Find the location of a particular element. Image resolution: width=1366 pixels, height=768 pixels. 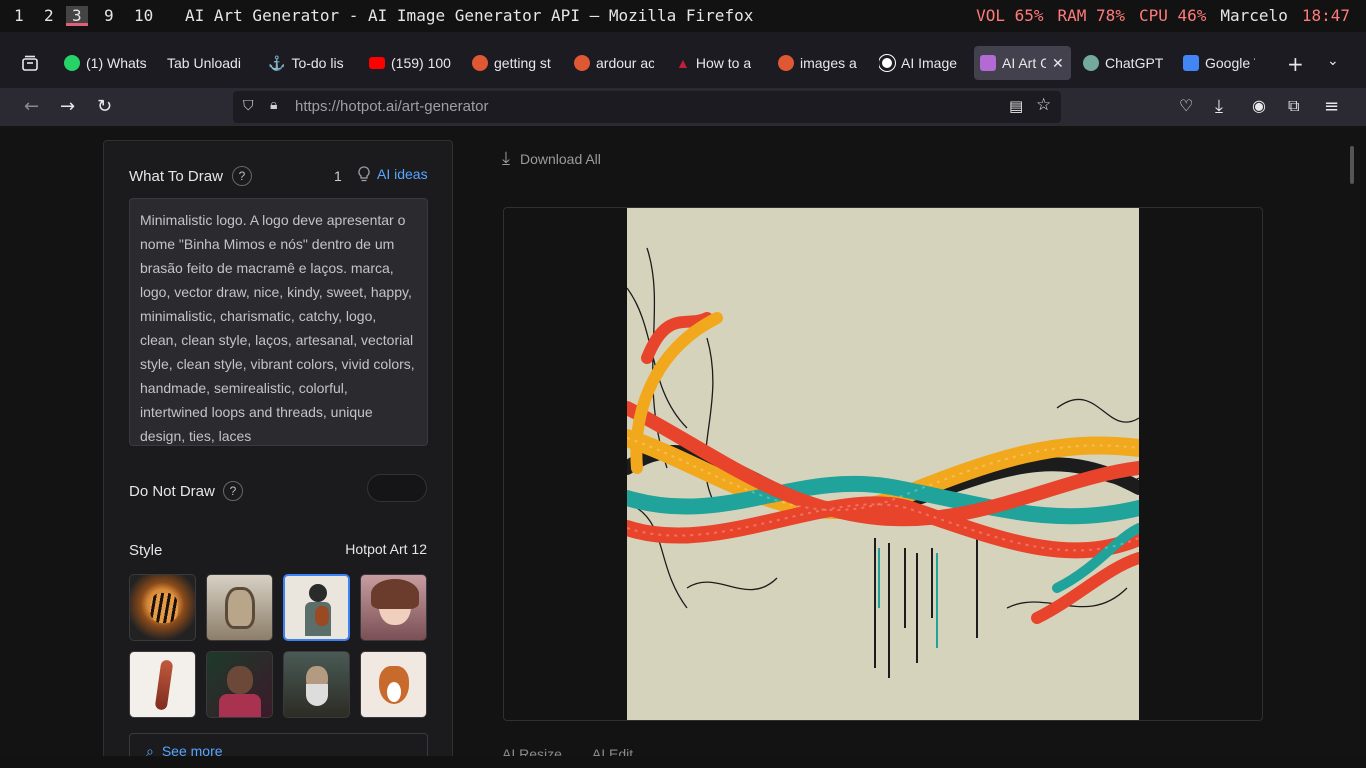

tab-how-to: ▲ How to a is located at coordinates (716, 63).